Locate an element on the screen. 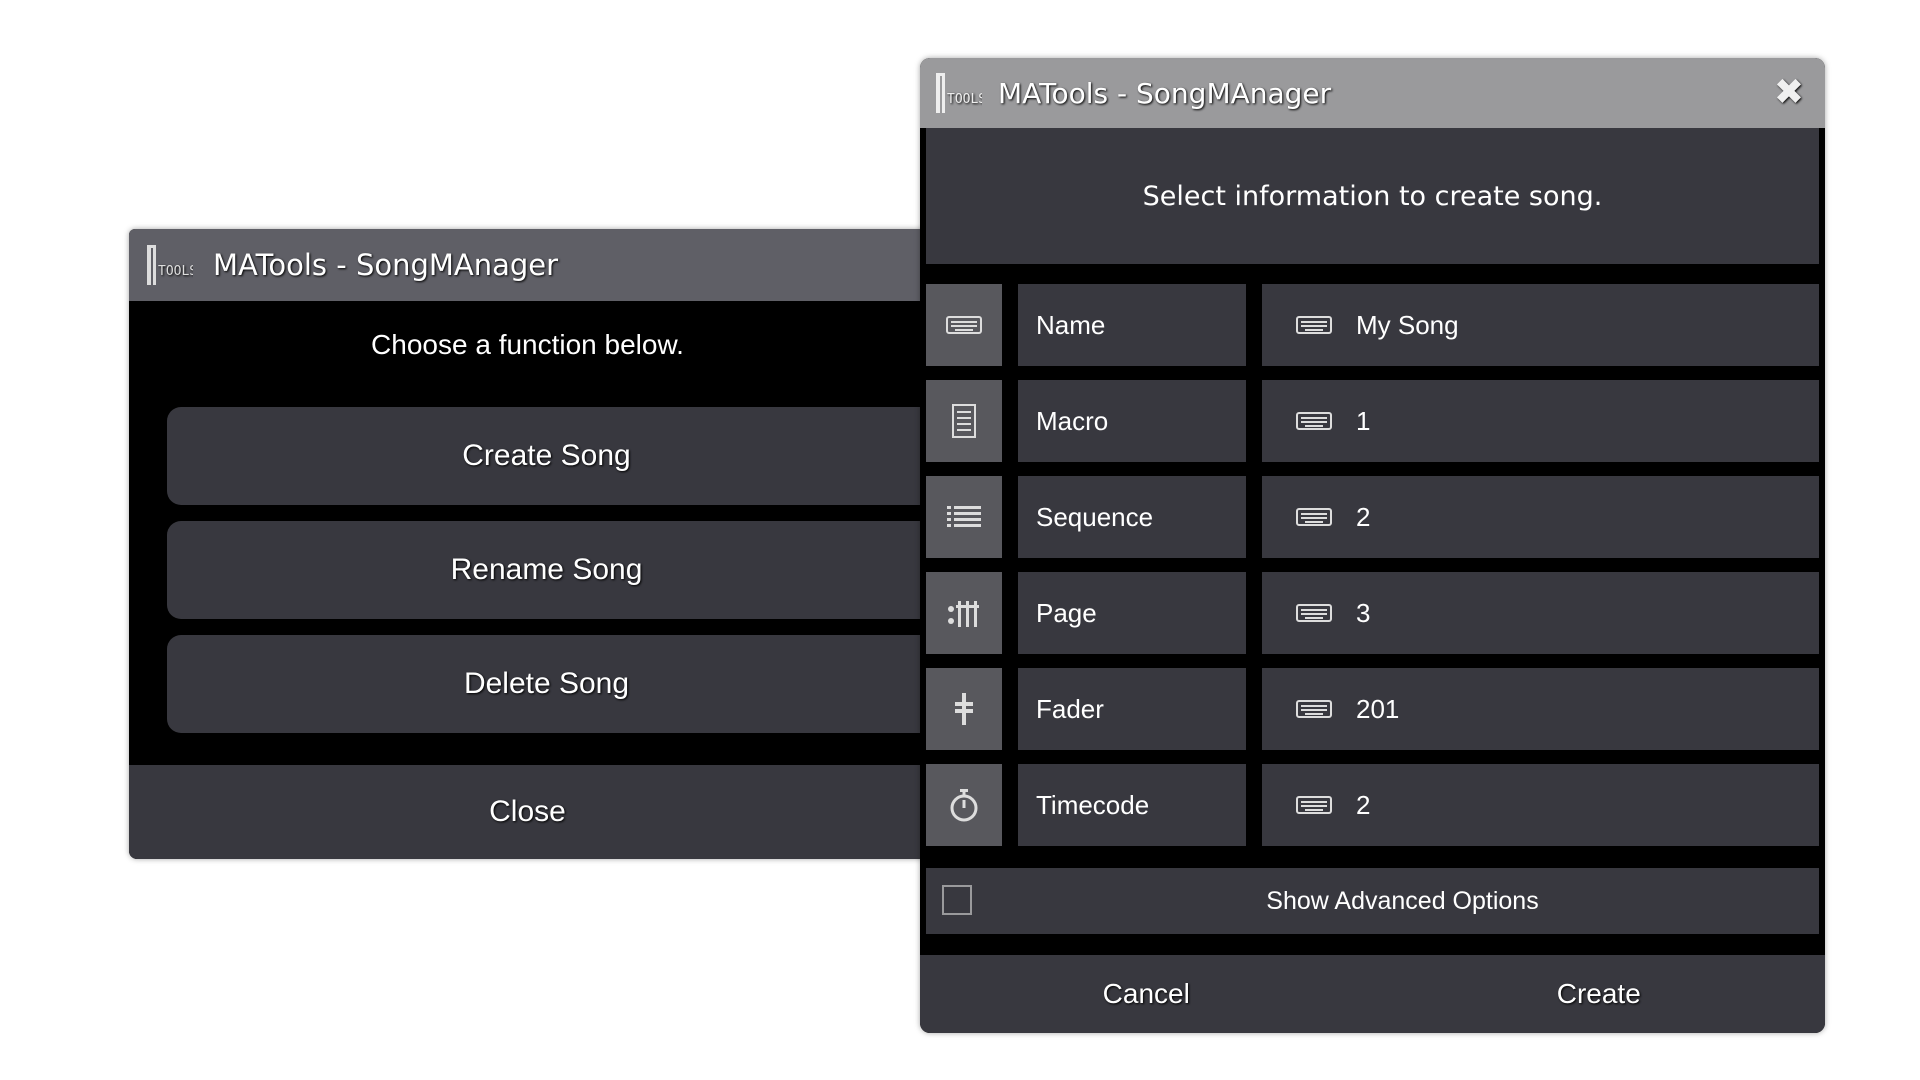  create-button: Create is located at coordinates (1599, 994).